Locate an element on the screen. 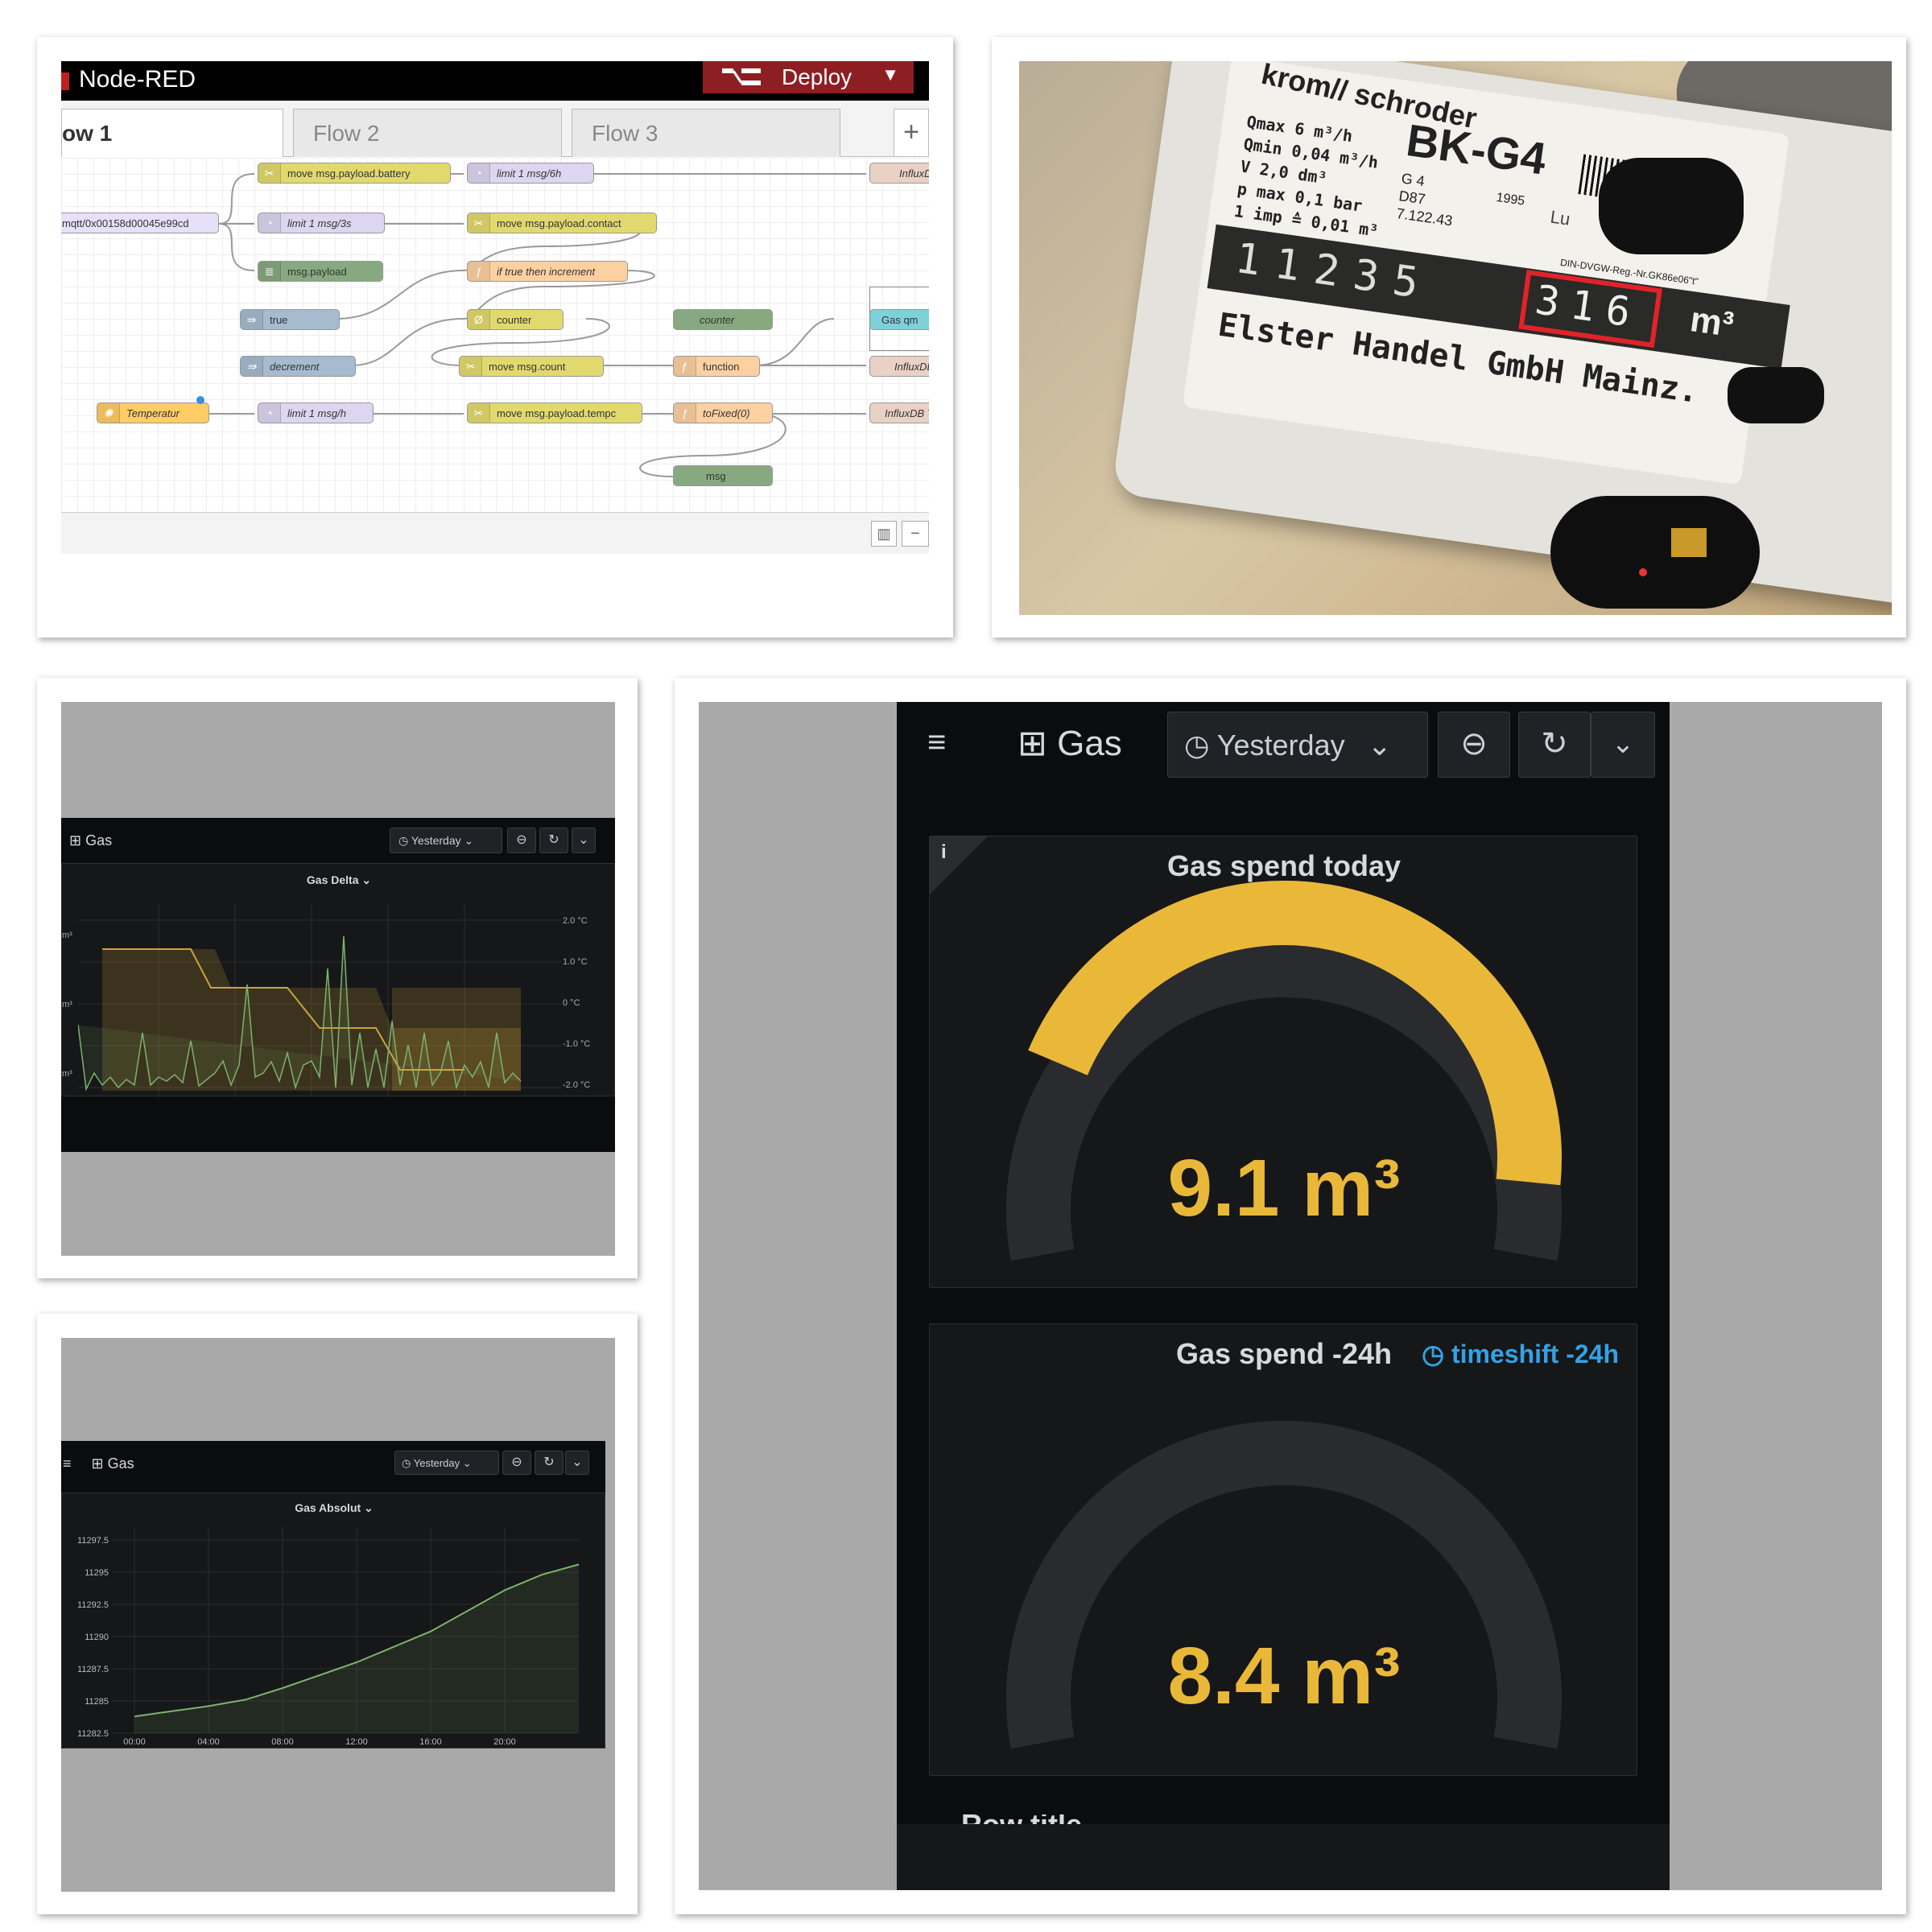 Image resolution: width=1932 pixels, height=1932 pixels. node-inject-true: ⇛ true is located at coordinates (290, 319).